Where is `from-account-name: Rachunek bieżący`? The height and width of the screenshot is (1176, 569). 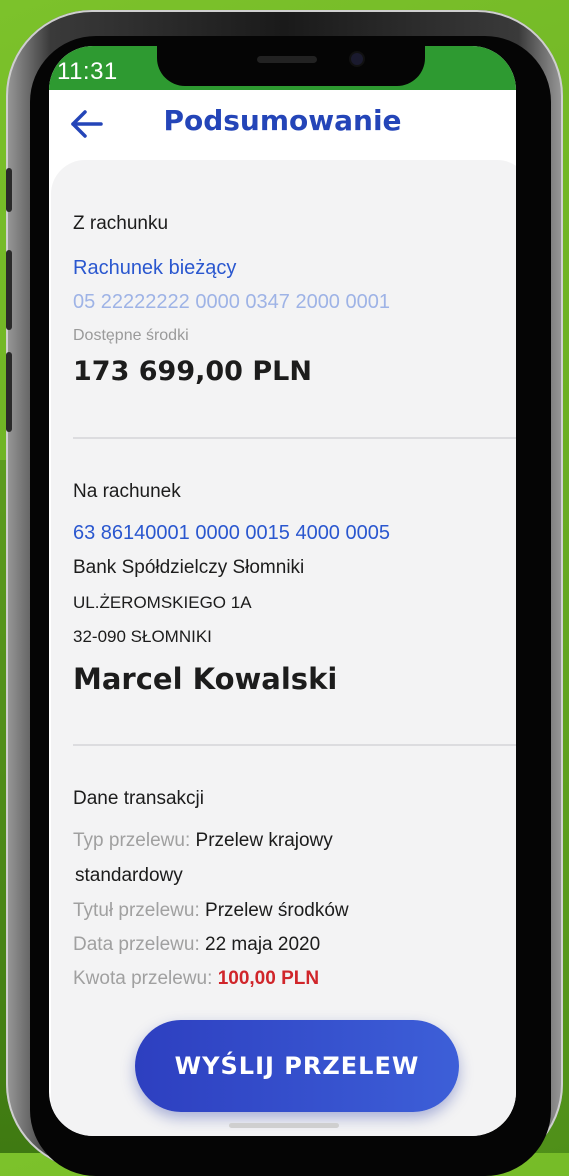
from-account-name: Rachunek bieżący is located at coordinates (154, 268).